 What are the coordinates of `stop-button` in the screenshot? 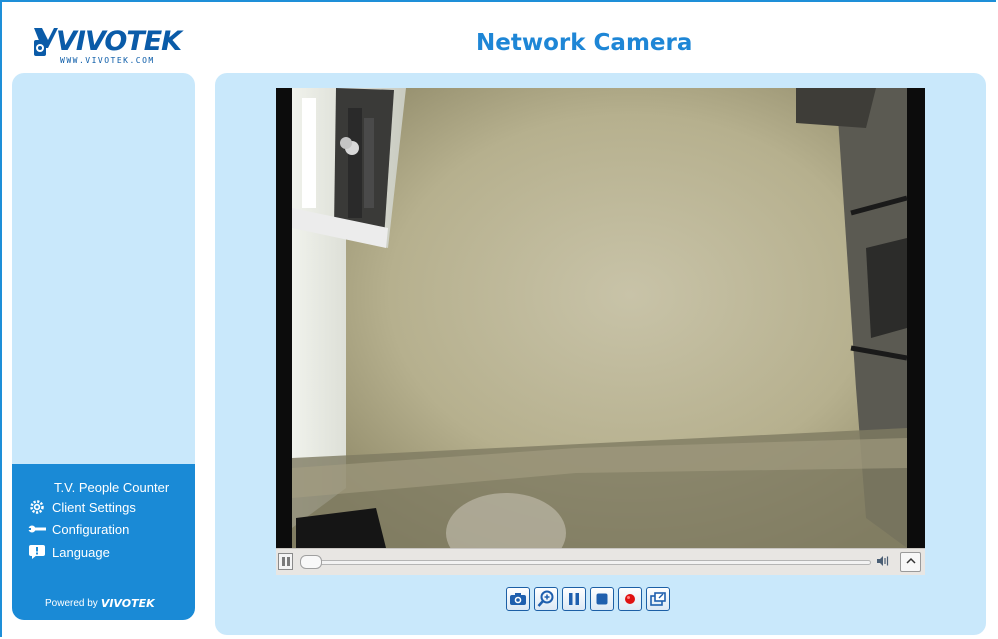 It's located at (602, 599).